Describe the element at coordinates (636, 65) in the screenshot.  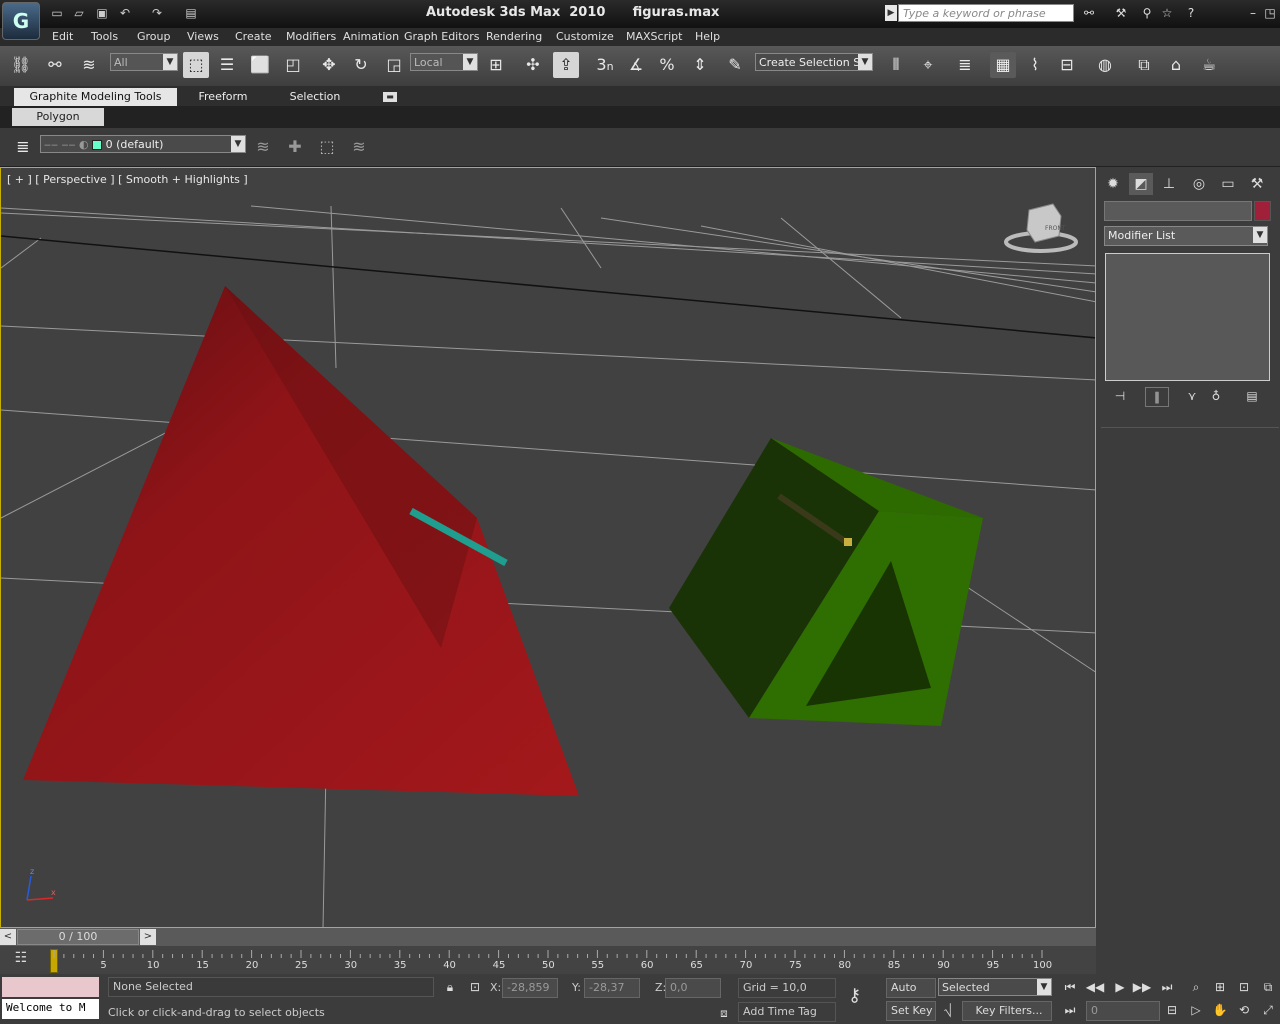
I see `angle-snap-icon: ∡` at that location.